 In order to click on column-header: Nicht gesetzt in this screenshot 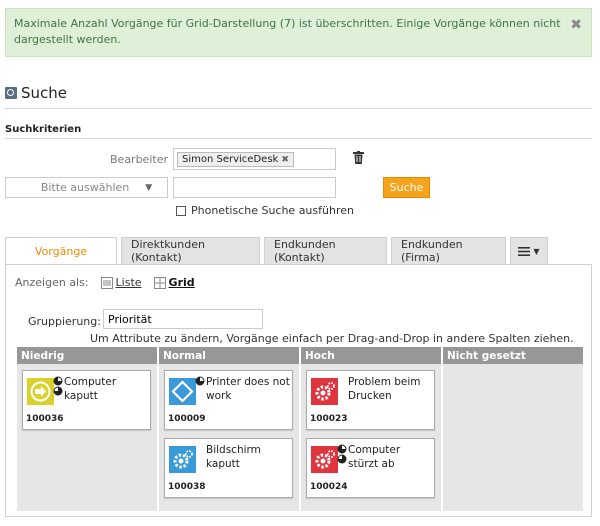, I will do `click(513, 355)`.